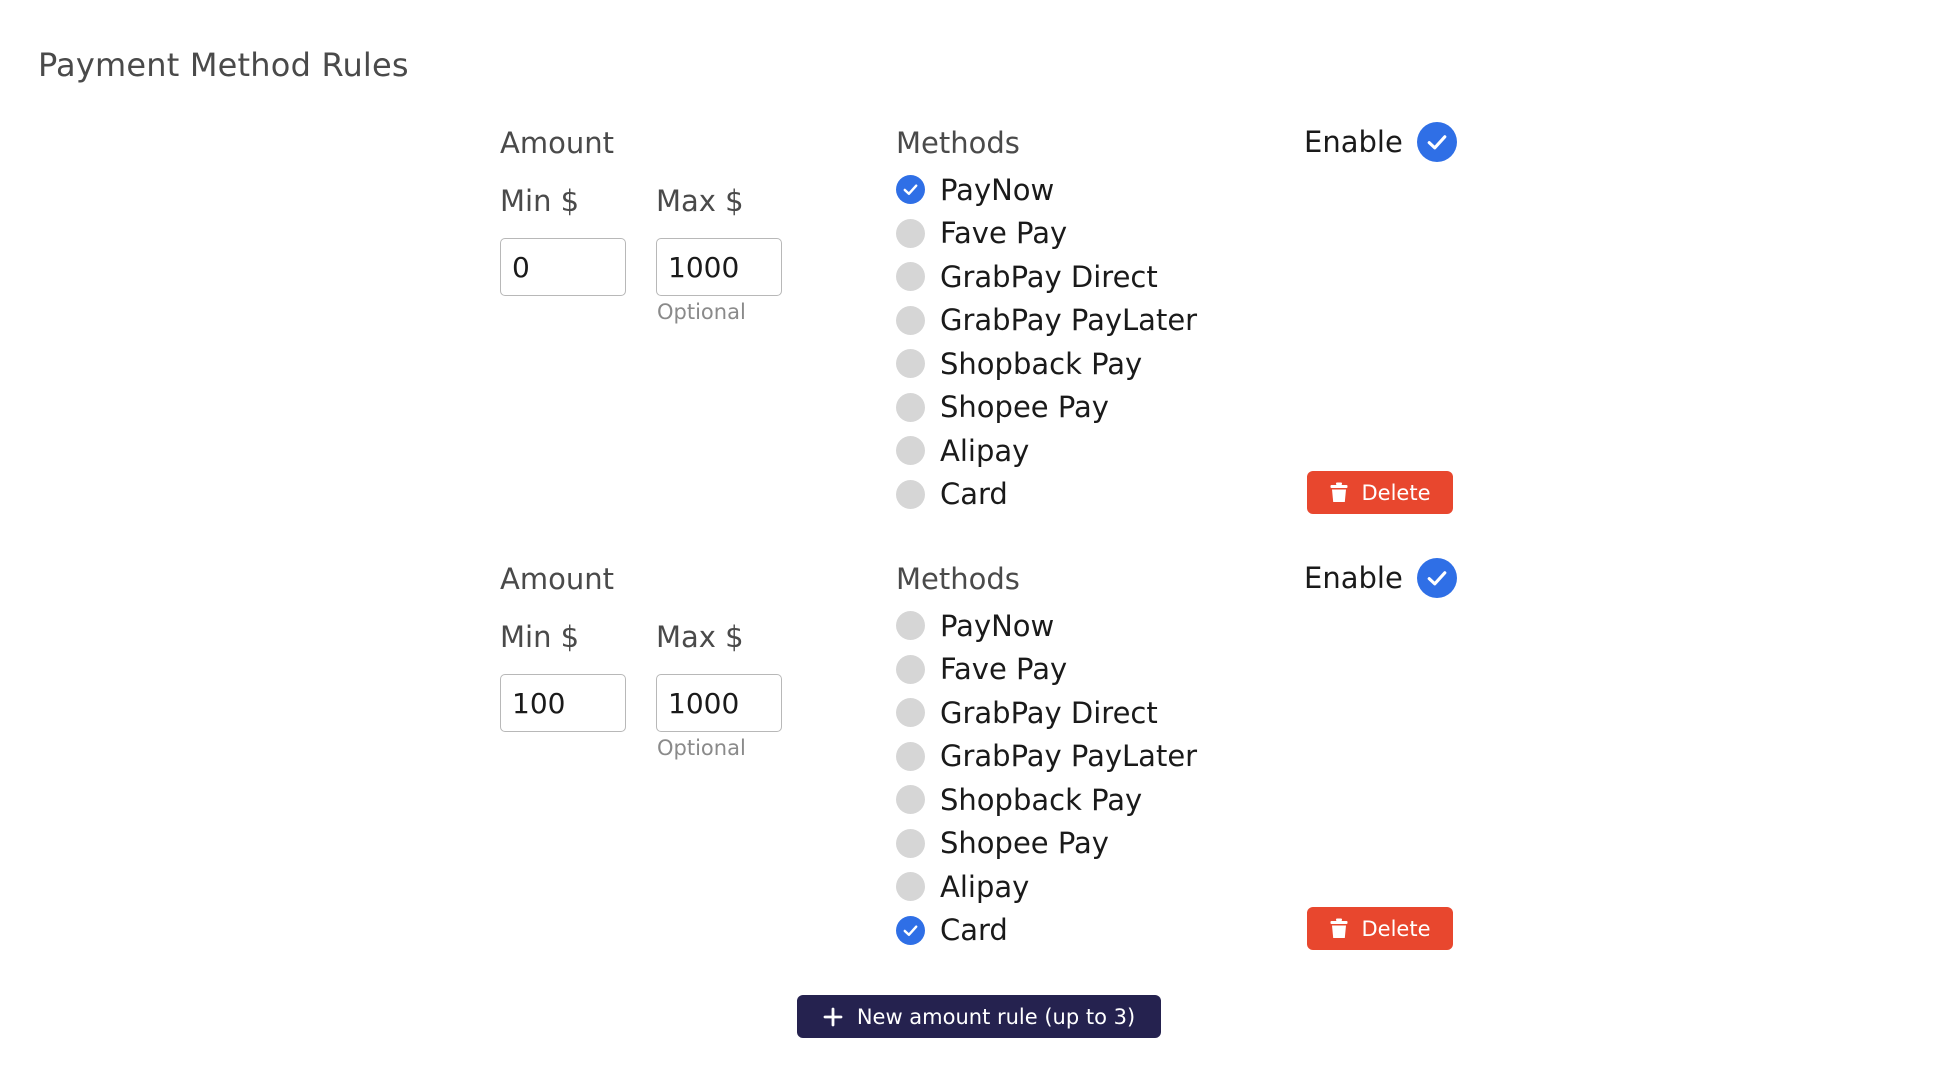  I want to click on new-amount-rule-label: New amount rule (up to 3), so click(996, 1016).